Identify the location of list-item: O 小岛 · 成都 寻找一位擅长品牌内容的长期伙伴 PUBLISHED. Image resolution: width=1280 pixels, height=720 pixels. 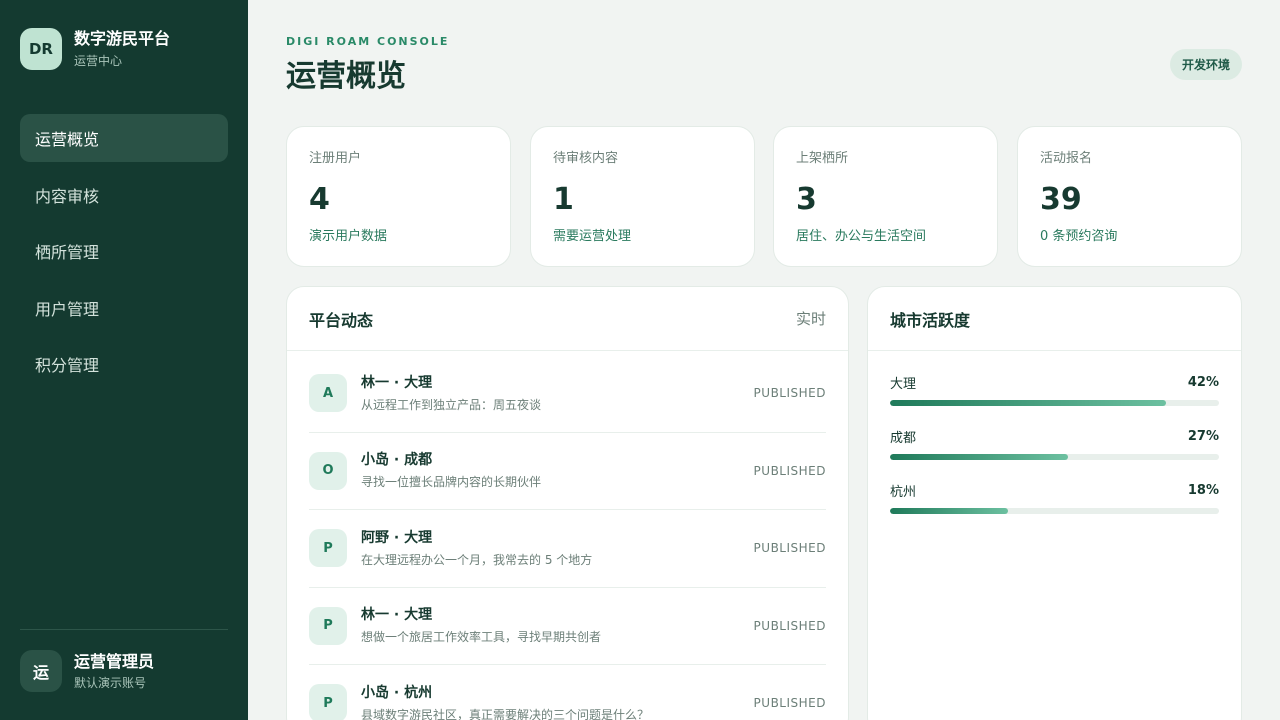
(567, 471).